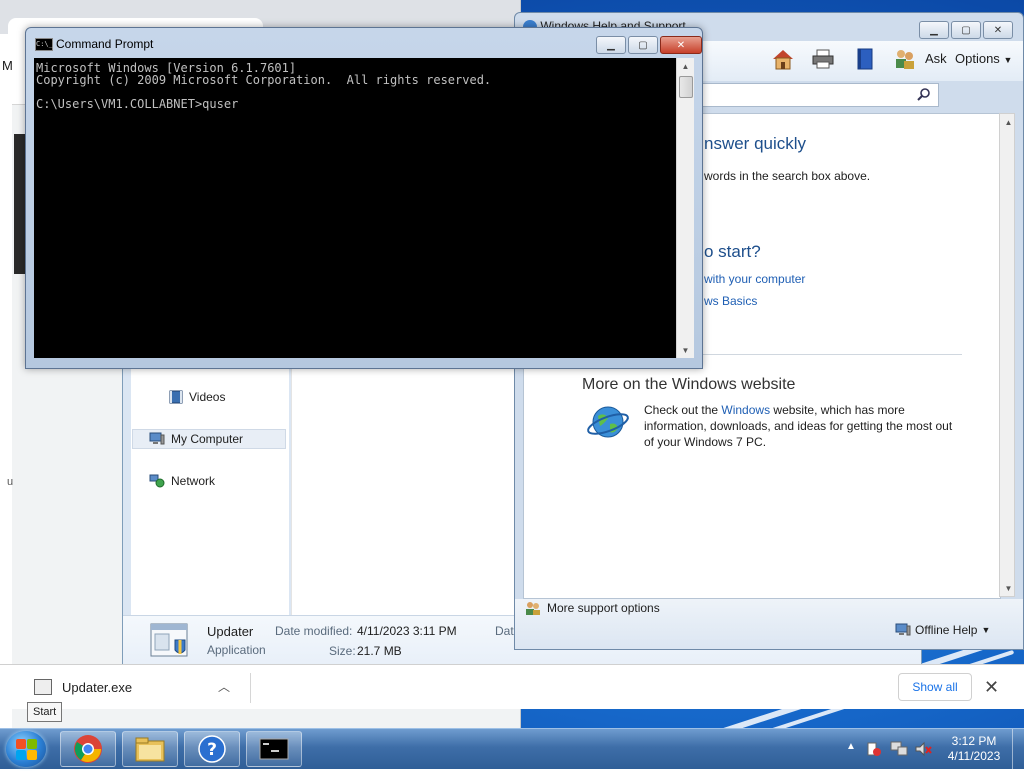 Image resolution: width=1024 pixels, height=771 pixels. I want to click on heading-more-on-website: More on the Windows website, so click(689, 384).